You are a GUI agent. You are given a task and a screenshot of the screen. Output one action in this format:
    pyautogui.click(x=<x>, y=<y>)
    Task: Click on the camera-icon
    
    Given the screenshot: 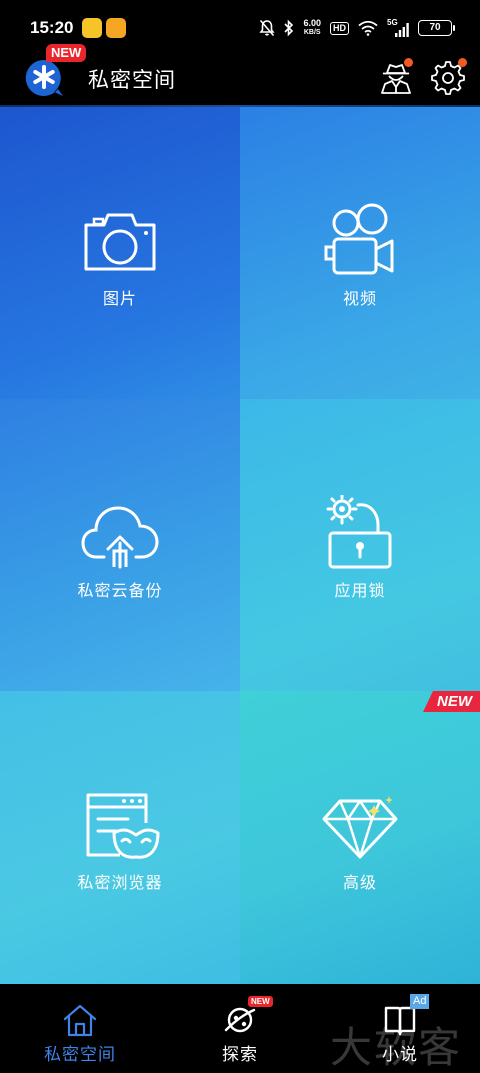 What is the action you would take?
    pyautogui.click(x=120, y=242)
    